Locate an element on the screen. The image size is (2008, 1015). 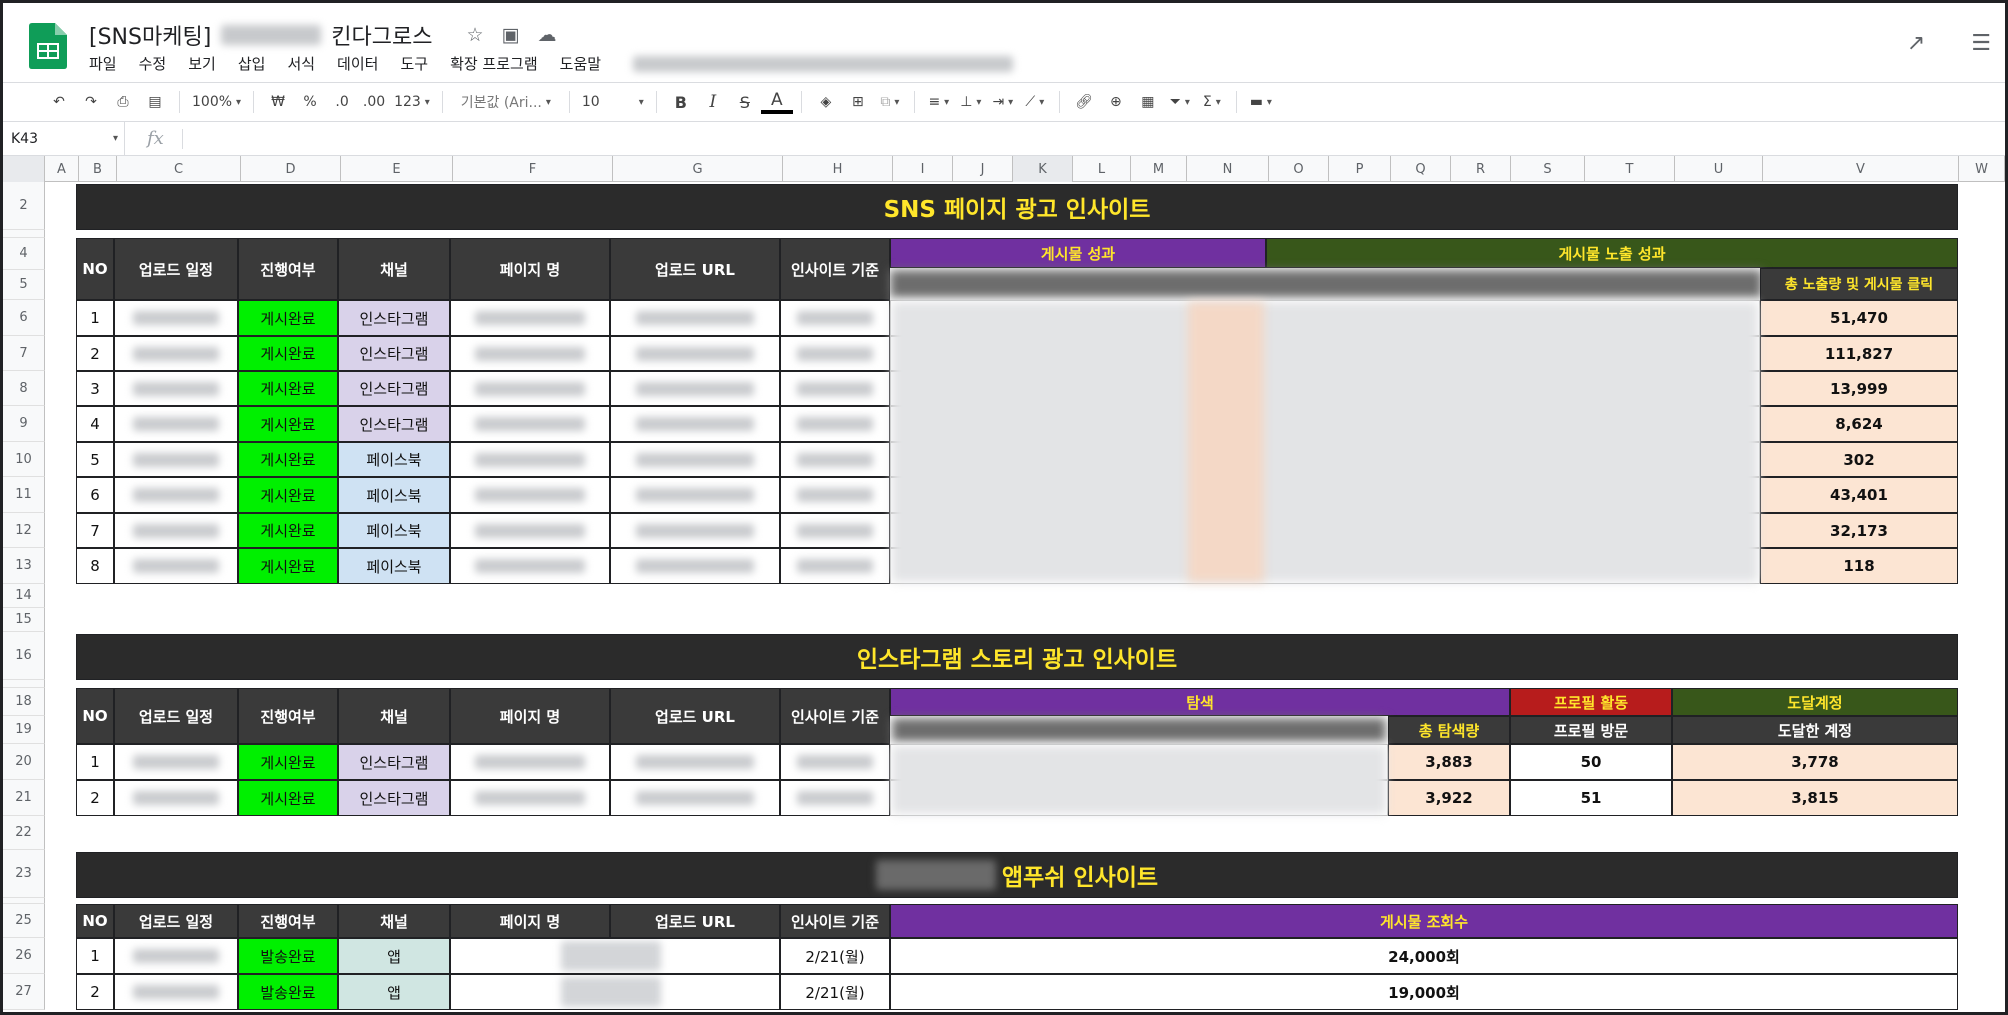
header-page: 페이지 명 is located at coordinates (530, 921).